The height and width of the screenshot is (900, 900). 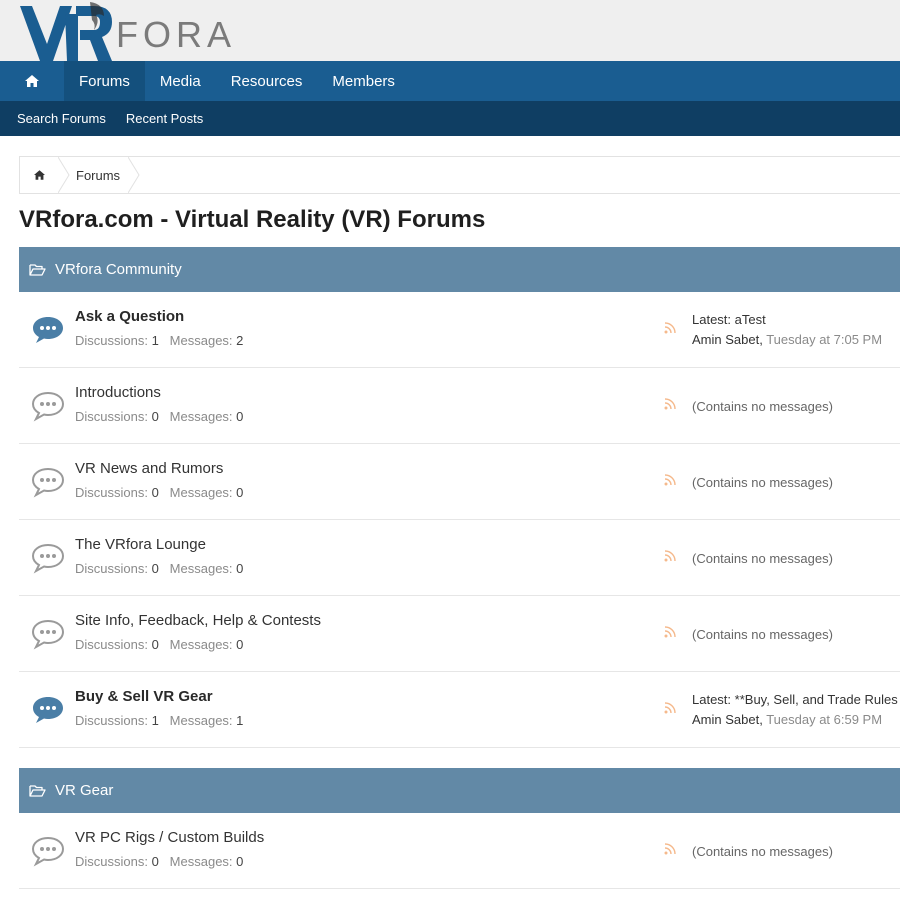 What do you see at coordinates (61, 118) in the screenshot?
I see `subnav-search-forums: Search Forums` at bounding box center [61, 118].